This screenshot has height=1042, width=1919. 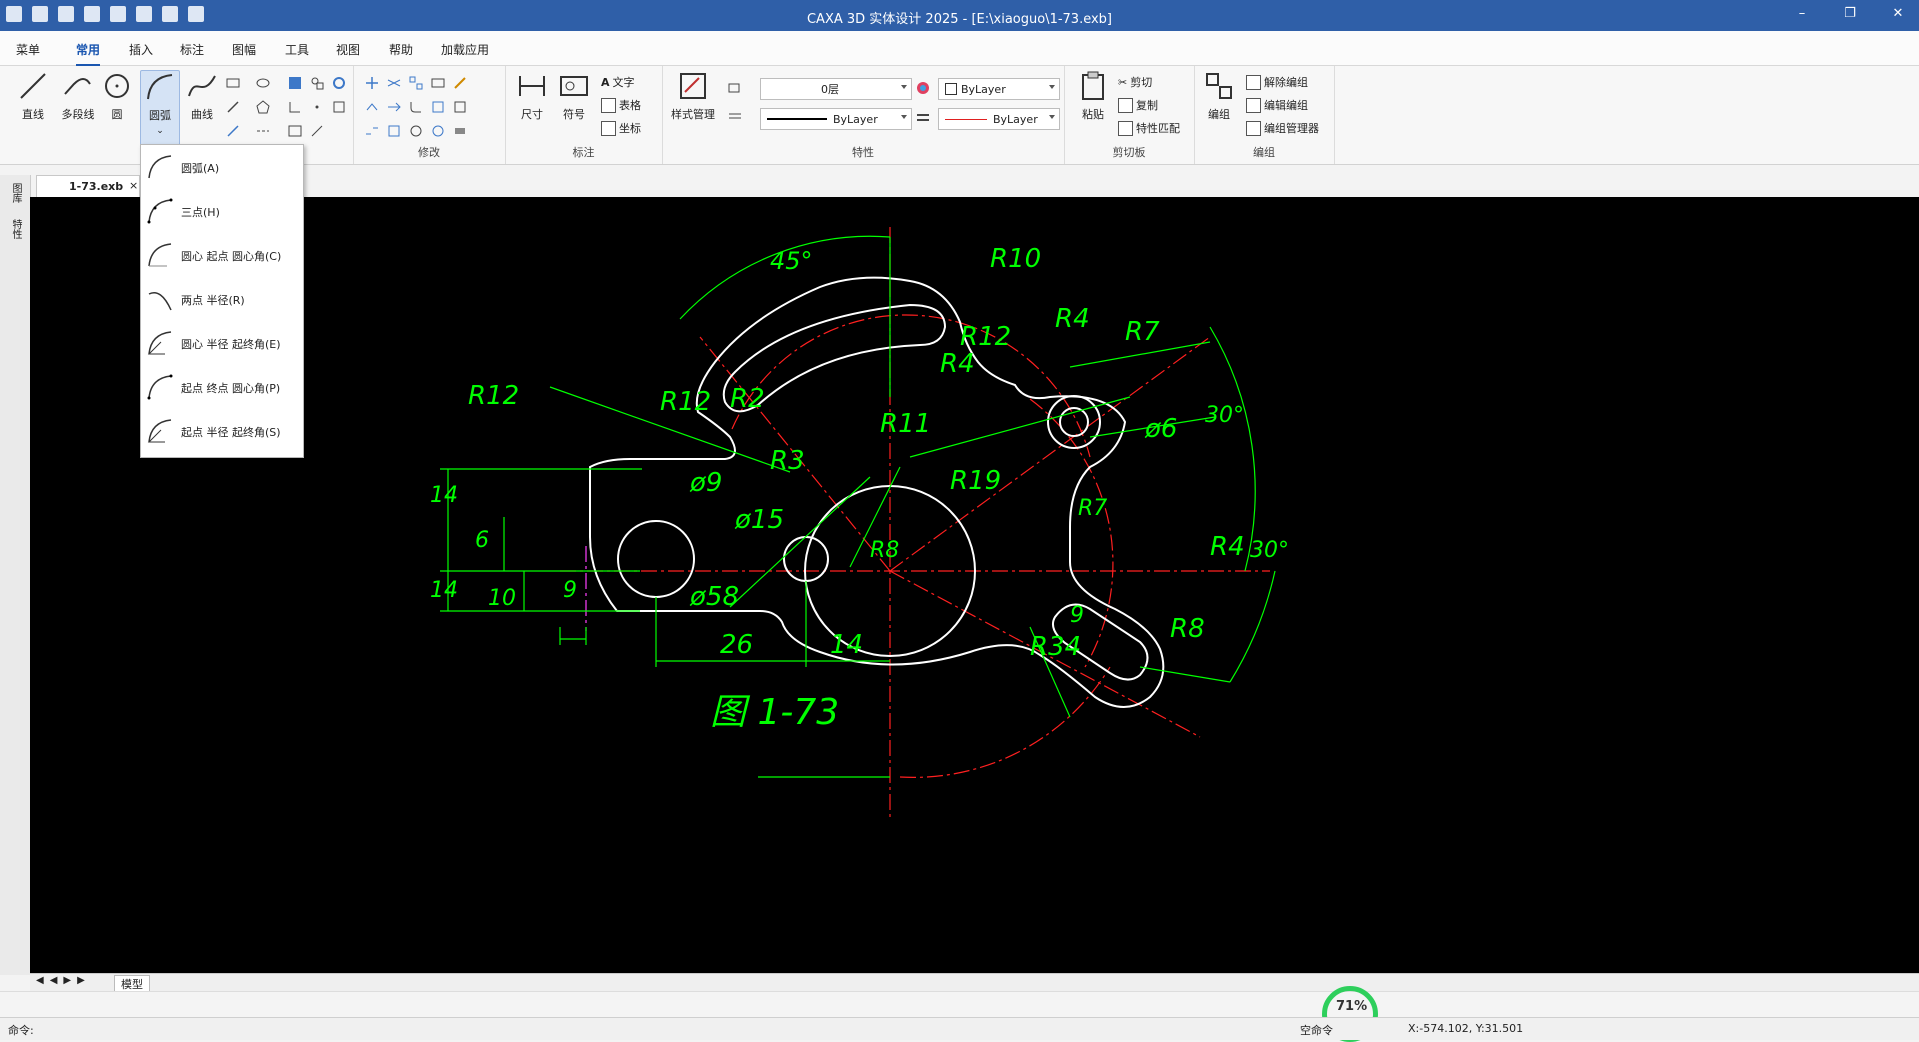 What do you see at coordinates (460, 83) in the screenshot?
I see `scale-icon` at bounding box center [460, 83].